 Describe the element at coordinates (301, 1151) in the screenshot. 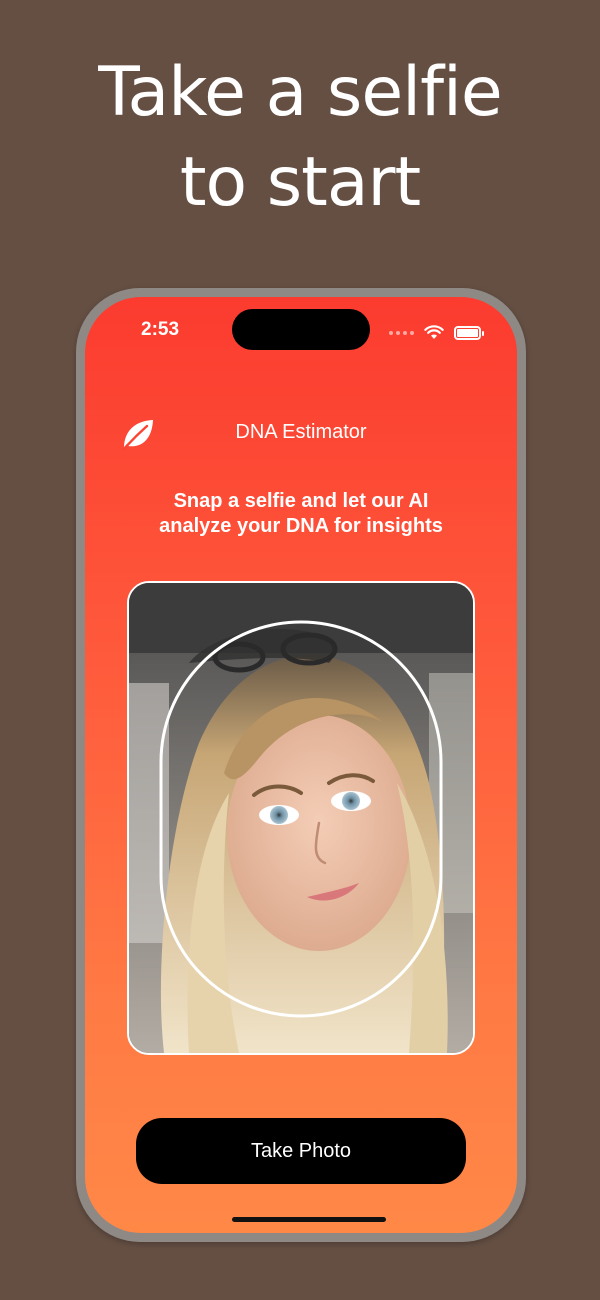

I see `take-photo-button: Take Photo` at that location.